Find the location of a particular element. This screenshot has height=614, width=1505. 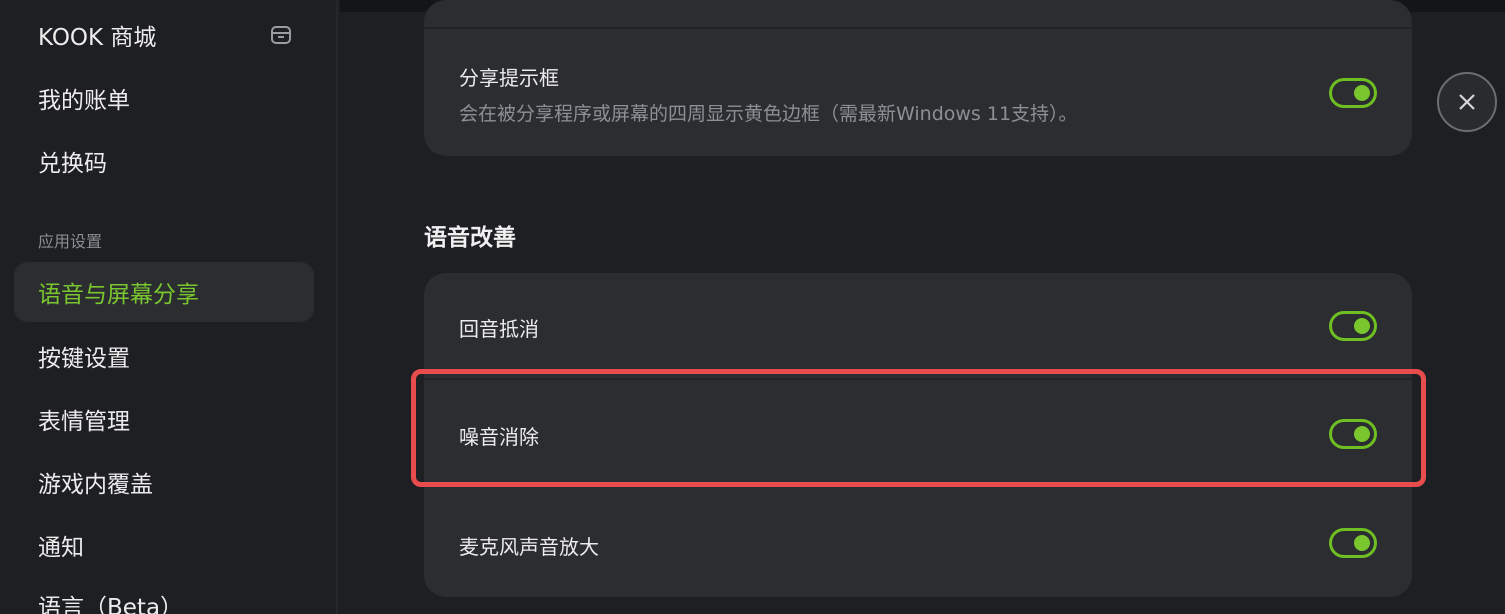

echo-cancel-label: 回音抵消 is located at coordinates (499, 329).